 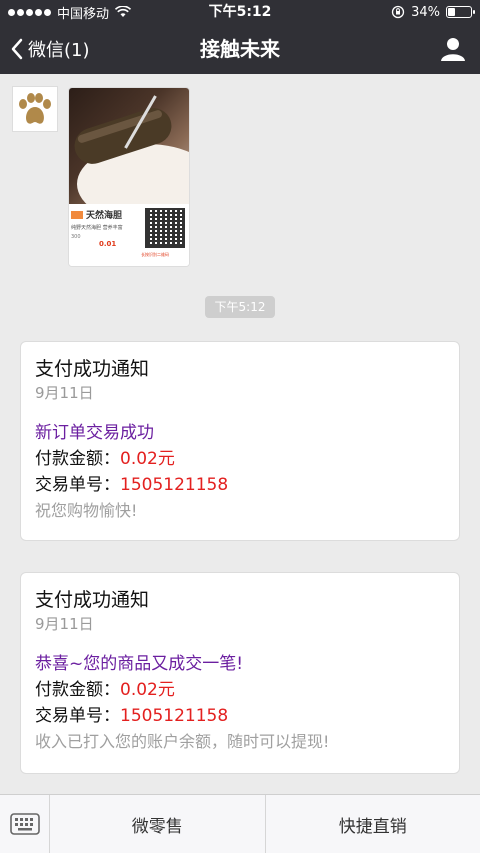 I want to click on battery-level, so click(x=451, y=12).